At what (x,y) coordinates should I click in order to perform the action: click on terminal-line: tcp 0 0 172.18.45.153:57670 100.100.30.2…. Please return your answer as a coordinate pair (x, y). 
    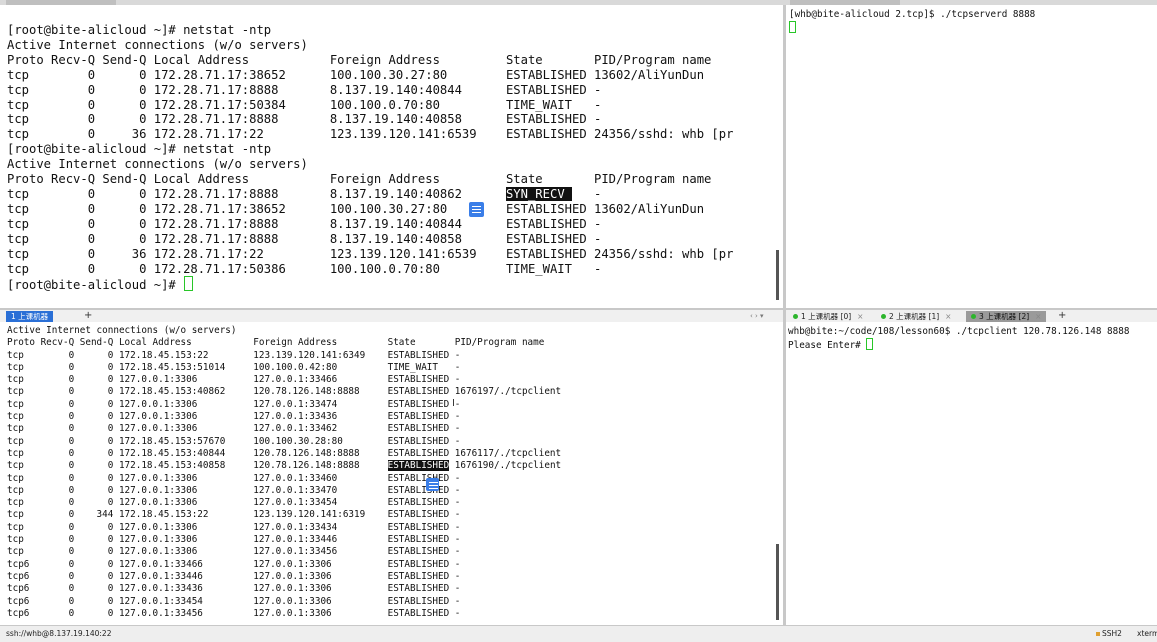
    Looking at the image, I should click on (234, 441).